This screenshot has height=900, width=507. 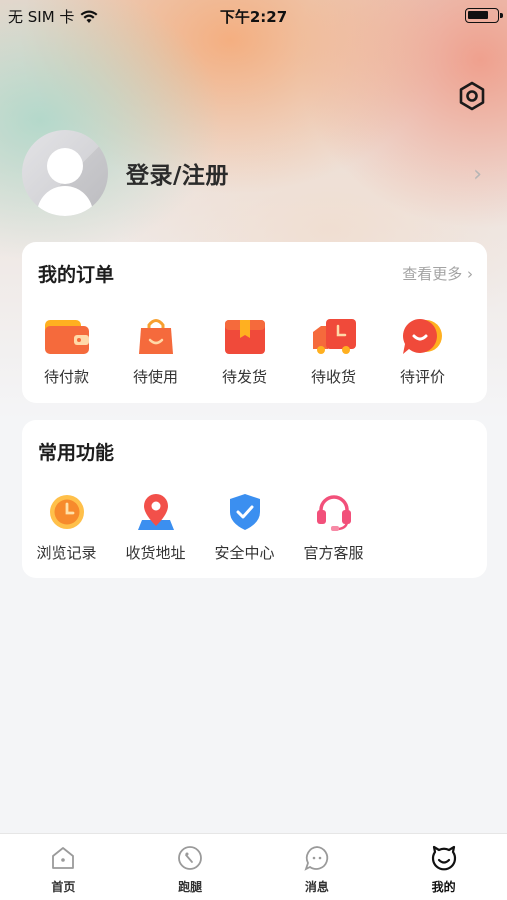 I want to click on tab-messages: 消息, so click(x=317, y=867).